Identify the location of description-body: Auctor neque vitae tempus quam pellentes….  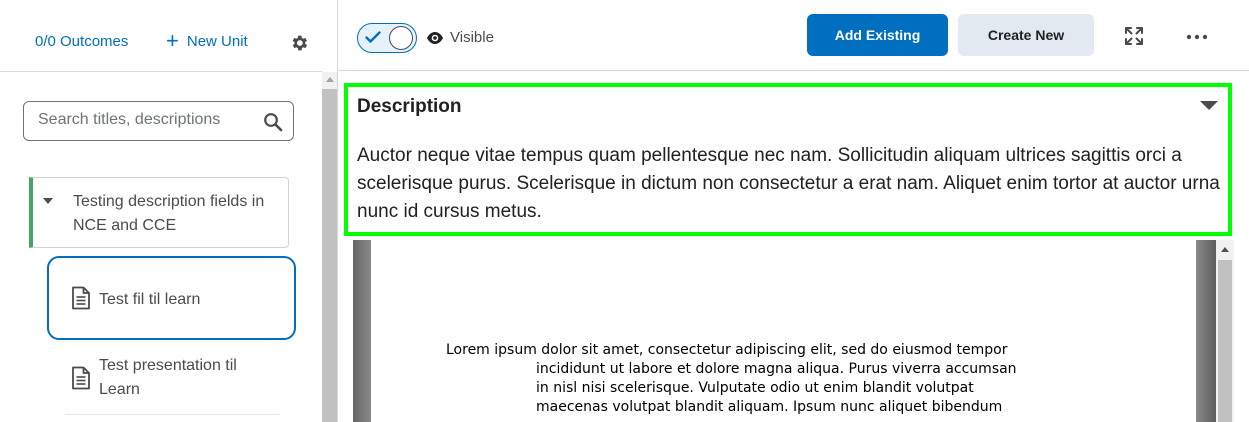
(788, 183).